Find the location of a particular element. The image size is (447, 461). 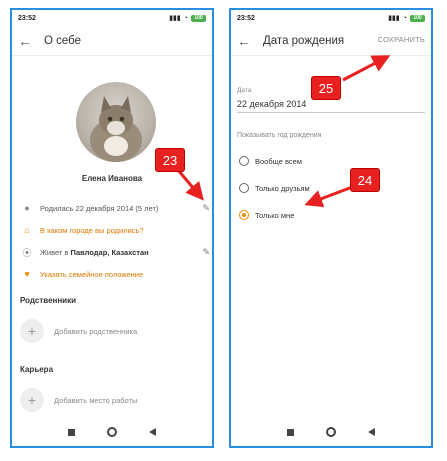

family-status-prompt: Указать семейное положение is located at coordinates (92, 274).